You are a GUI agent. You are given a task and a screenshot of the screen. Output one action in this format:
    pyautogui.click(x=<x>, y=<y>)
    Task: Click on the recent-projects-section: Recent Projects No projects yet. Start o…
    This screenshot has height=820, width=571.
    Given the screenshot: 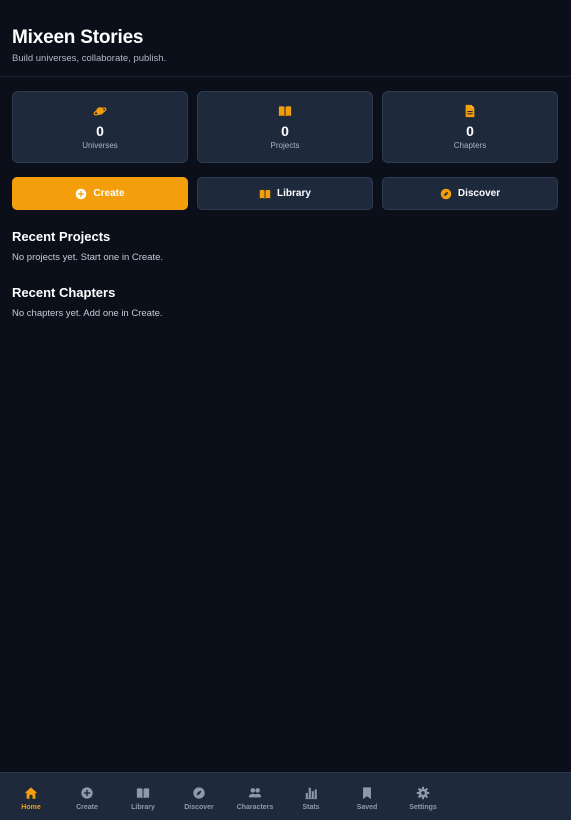 What is the action you would take?
    pyautogui.click(x=87, y=246)
    